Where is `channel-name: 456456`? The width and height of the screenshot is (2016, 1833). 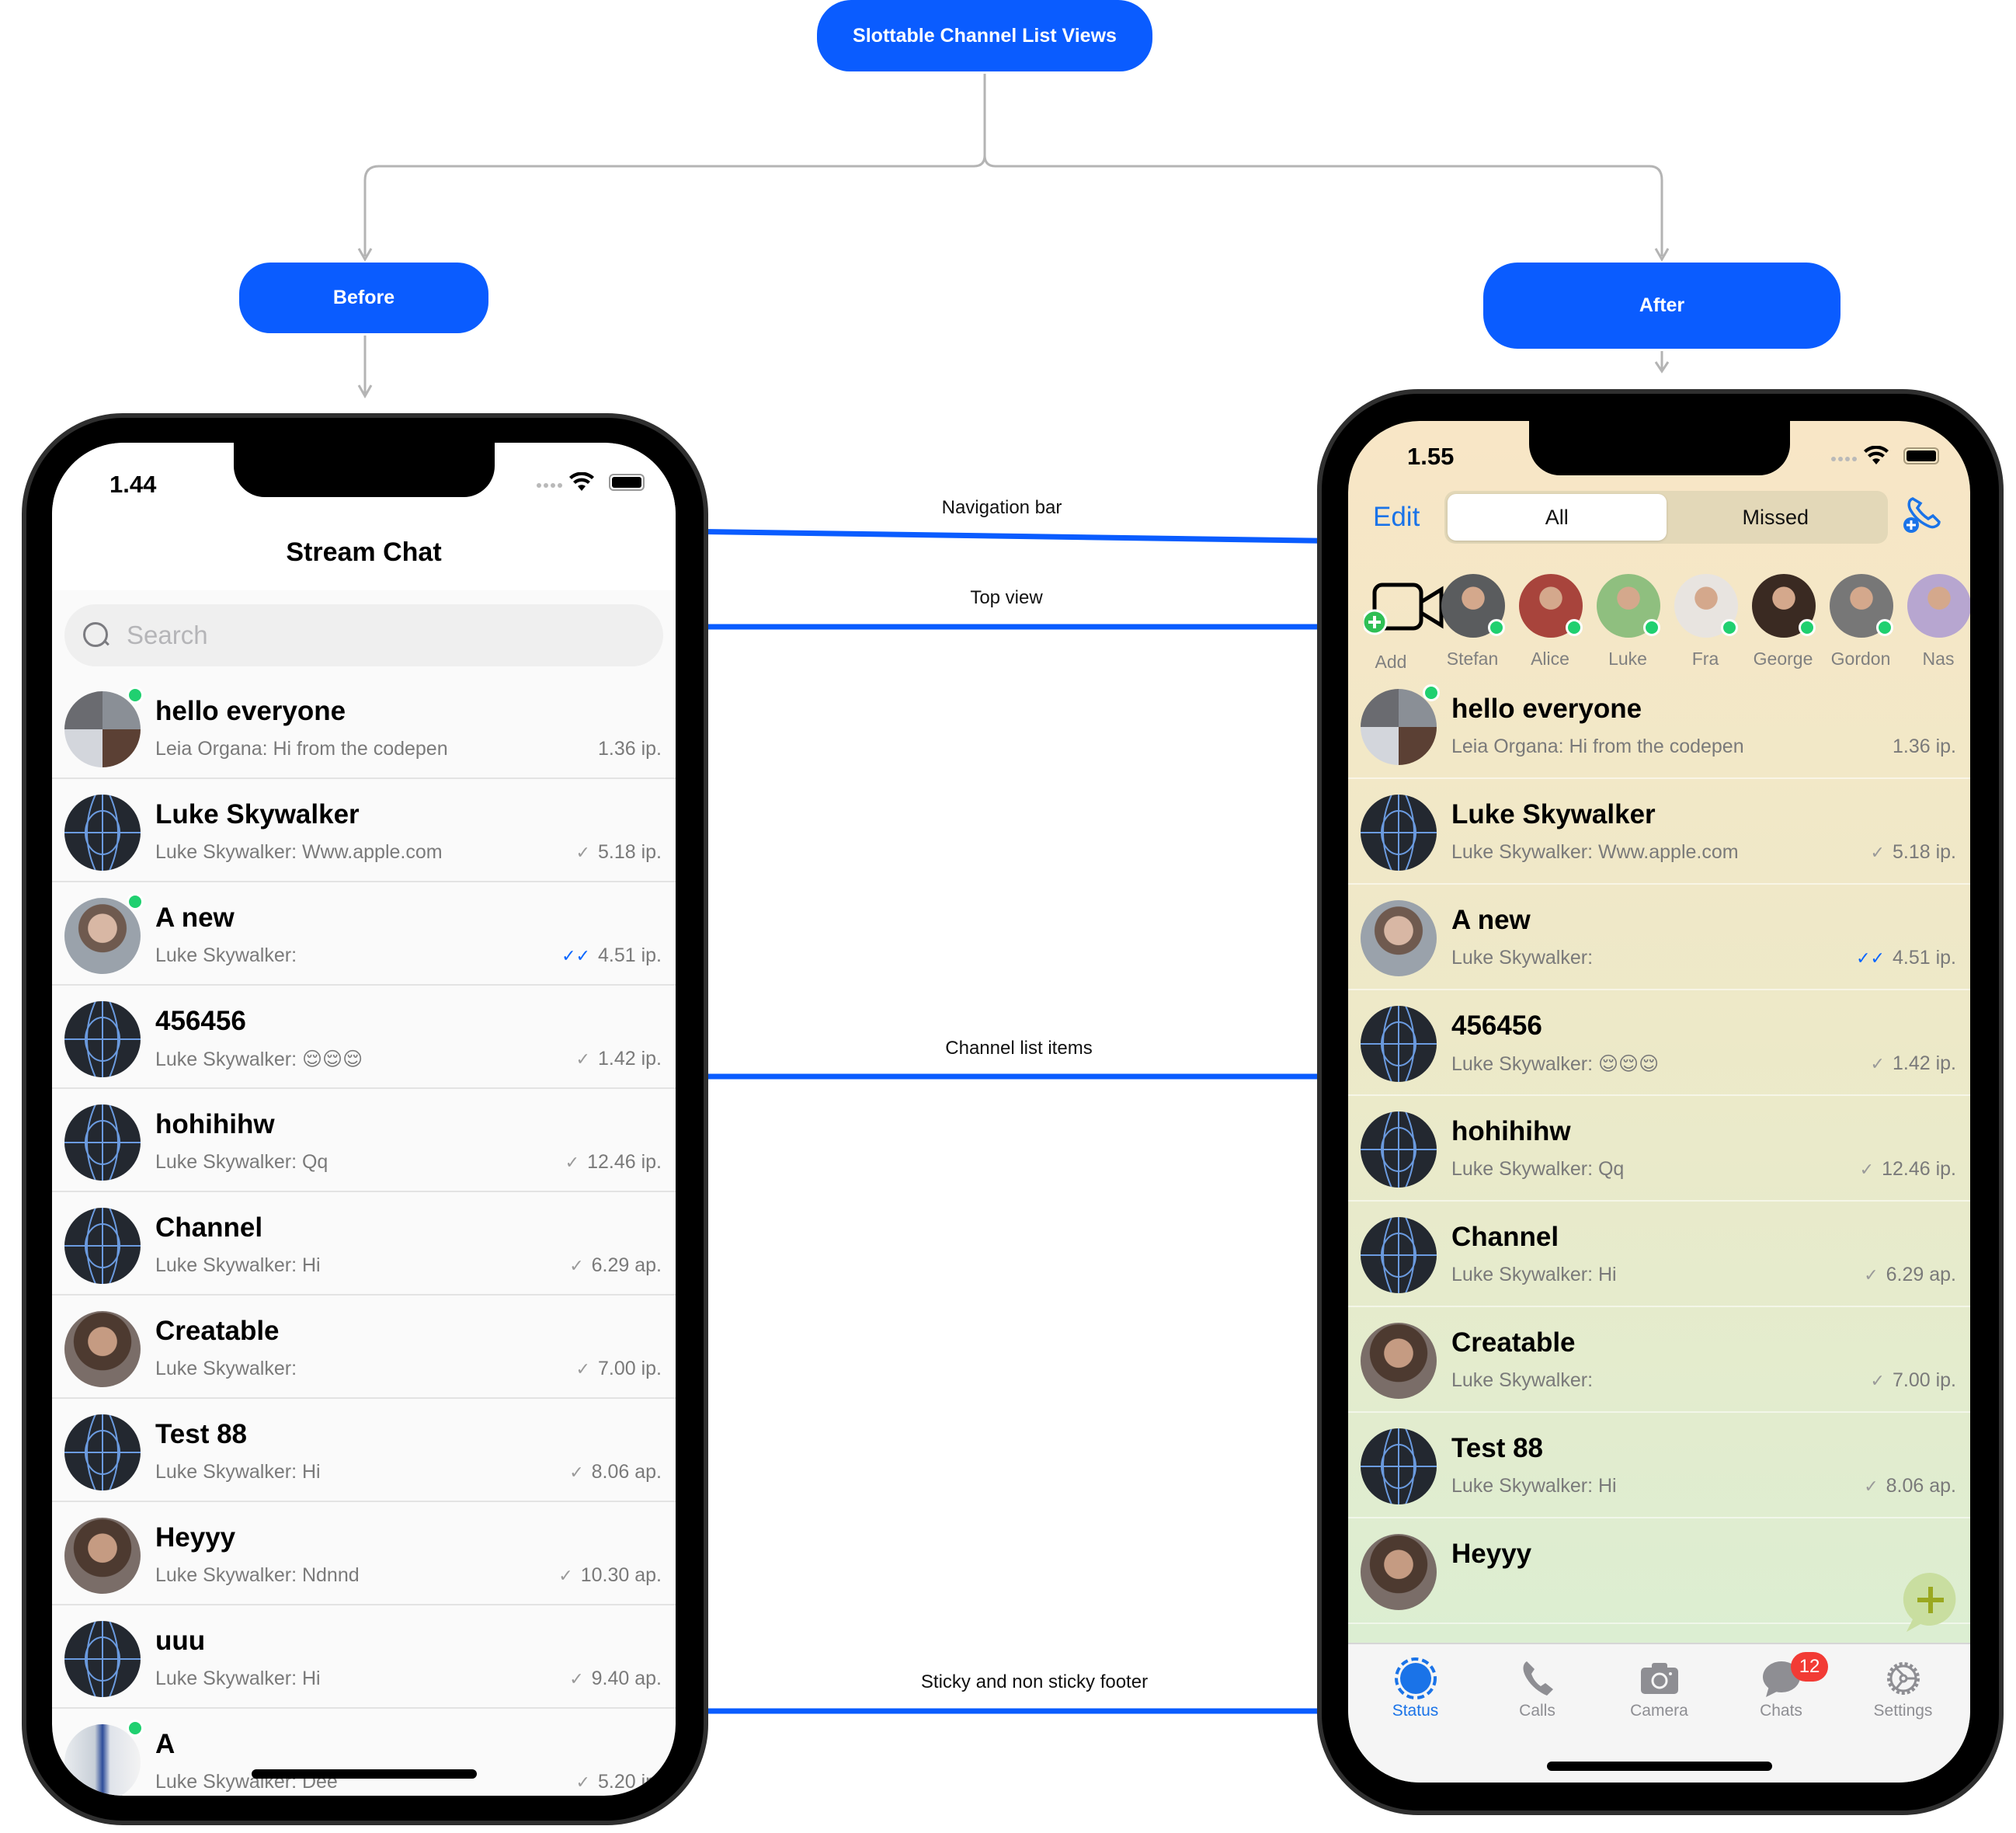 channel-name: 456456 is located at coordinates (1496, 1025).